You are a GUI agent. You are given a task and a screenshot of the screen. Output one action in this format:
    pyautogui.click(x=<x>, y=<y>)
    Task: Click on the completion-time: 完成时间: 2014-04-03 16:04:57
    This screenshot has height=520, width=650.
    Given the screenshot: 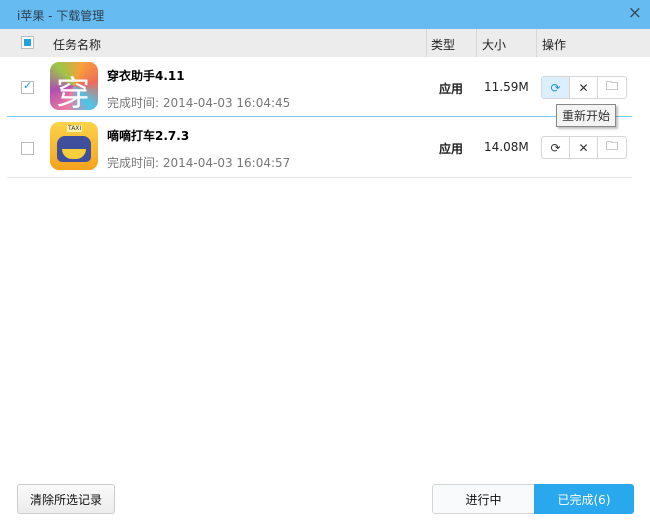 What is the action you would take?
    pyautogui.click(x=199, y=163)
    